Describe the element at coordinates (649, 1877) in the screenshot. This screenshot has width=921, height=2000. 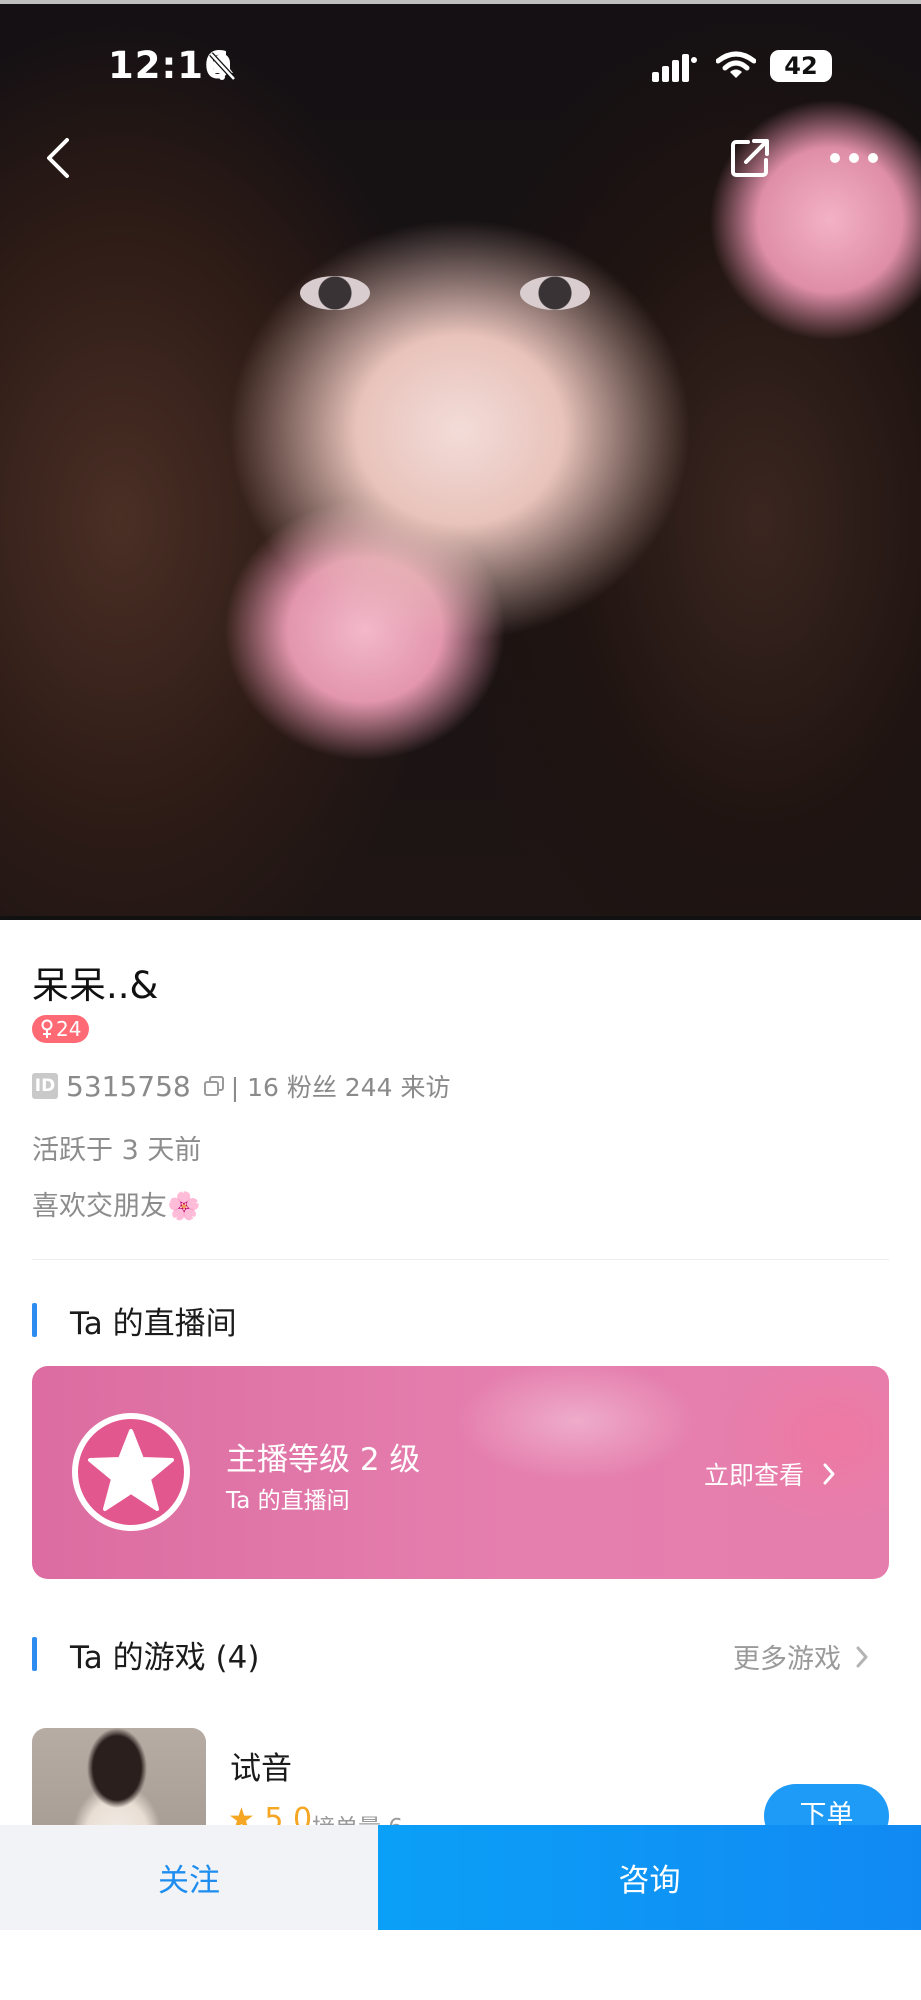
I see `consult-button: 咨询` at that location.